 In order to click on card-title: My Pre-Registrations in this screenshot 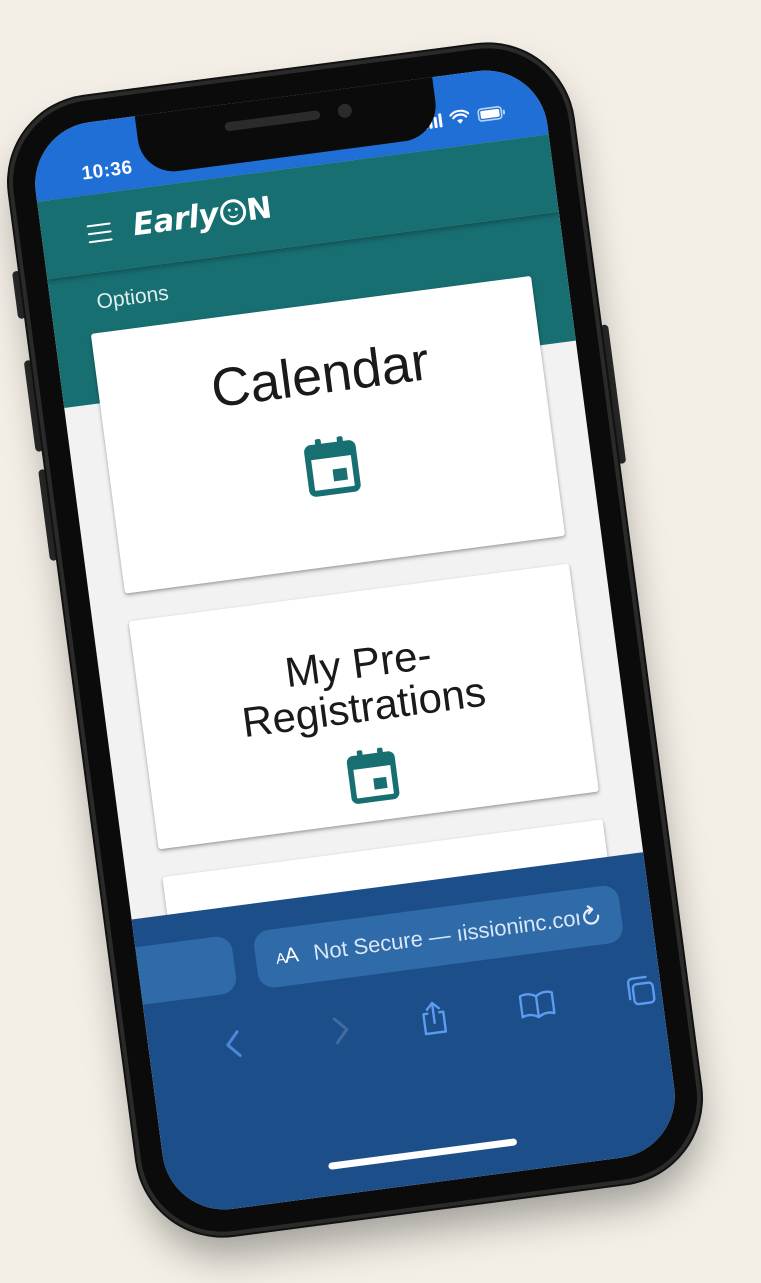, I will do `click(364, 688)`.